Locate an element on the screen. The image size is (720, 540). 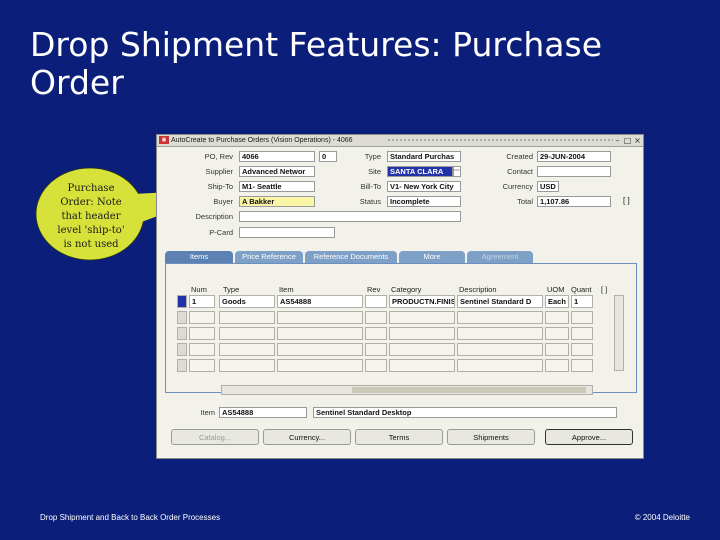
oracle-logo-icon: ▣ is located at coordinates (164, 140).